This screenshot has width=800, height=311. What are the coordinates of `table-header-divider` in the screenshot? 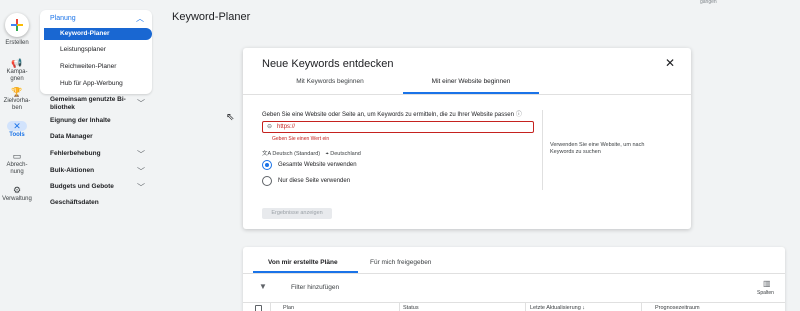 It's located at (514, 302).